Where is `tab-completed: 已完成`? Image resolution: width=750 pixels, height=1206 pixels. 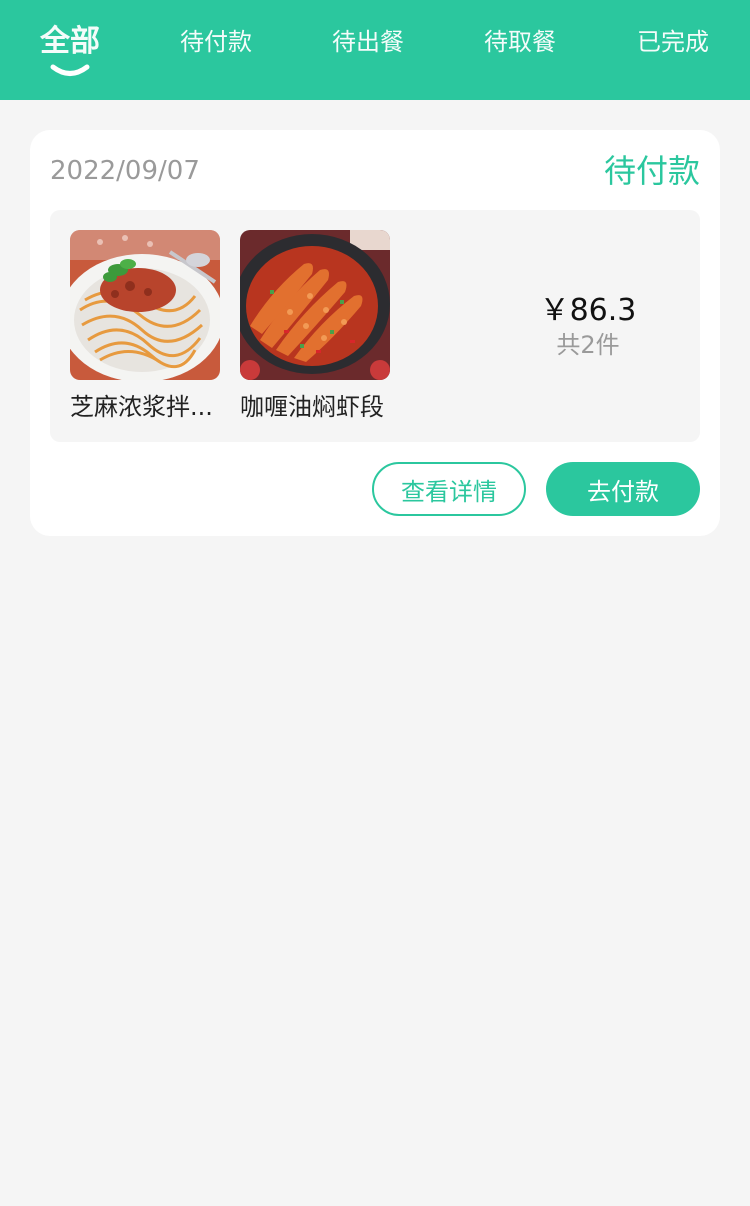
tab-completed: 已完成 is located at coordinates (673, 50).